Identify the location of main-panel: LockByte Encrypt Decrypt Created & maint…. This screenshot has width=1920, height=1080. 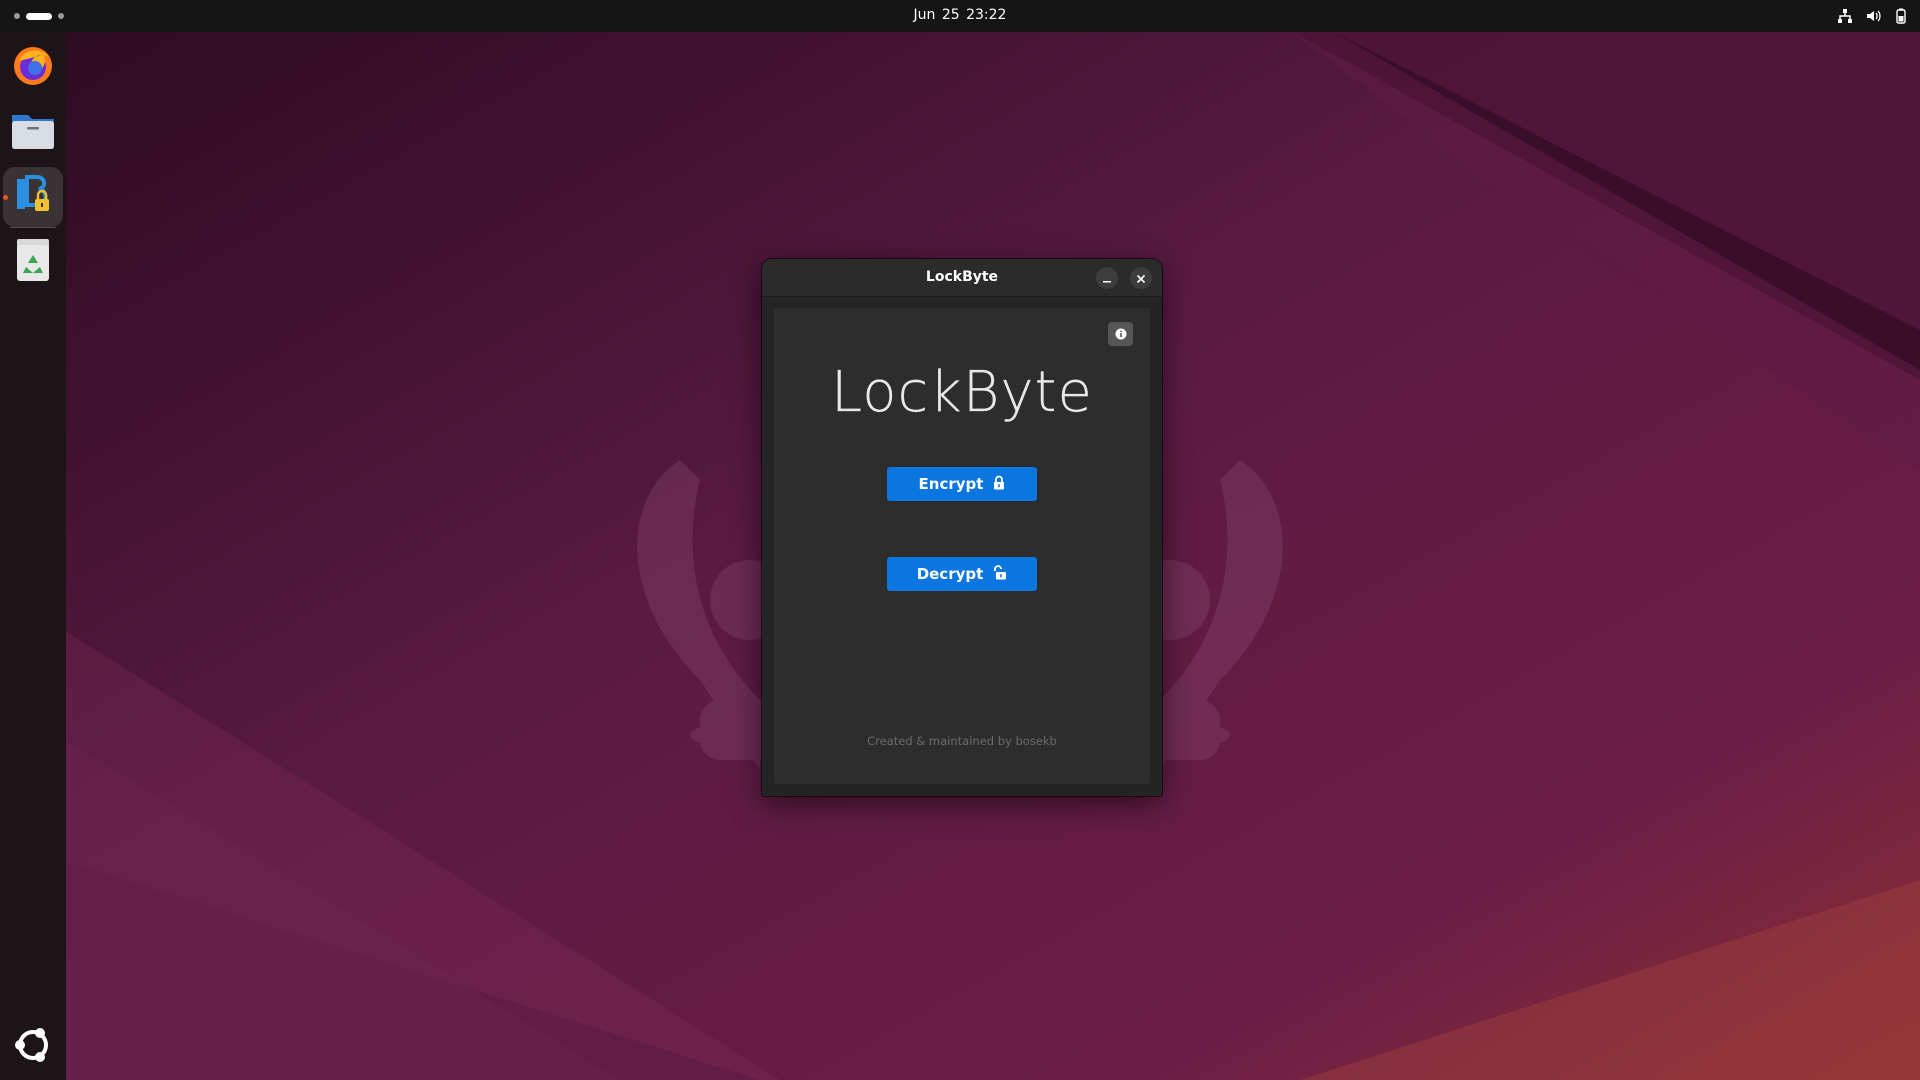
(962, 546).